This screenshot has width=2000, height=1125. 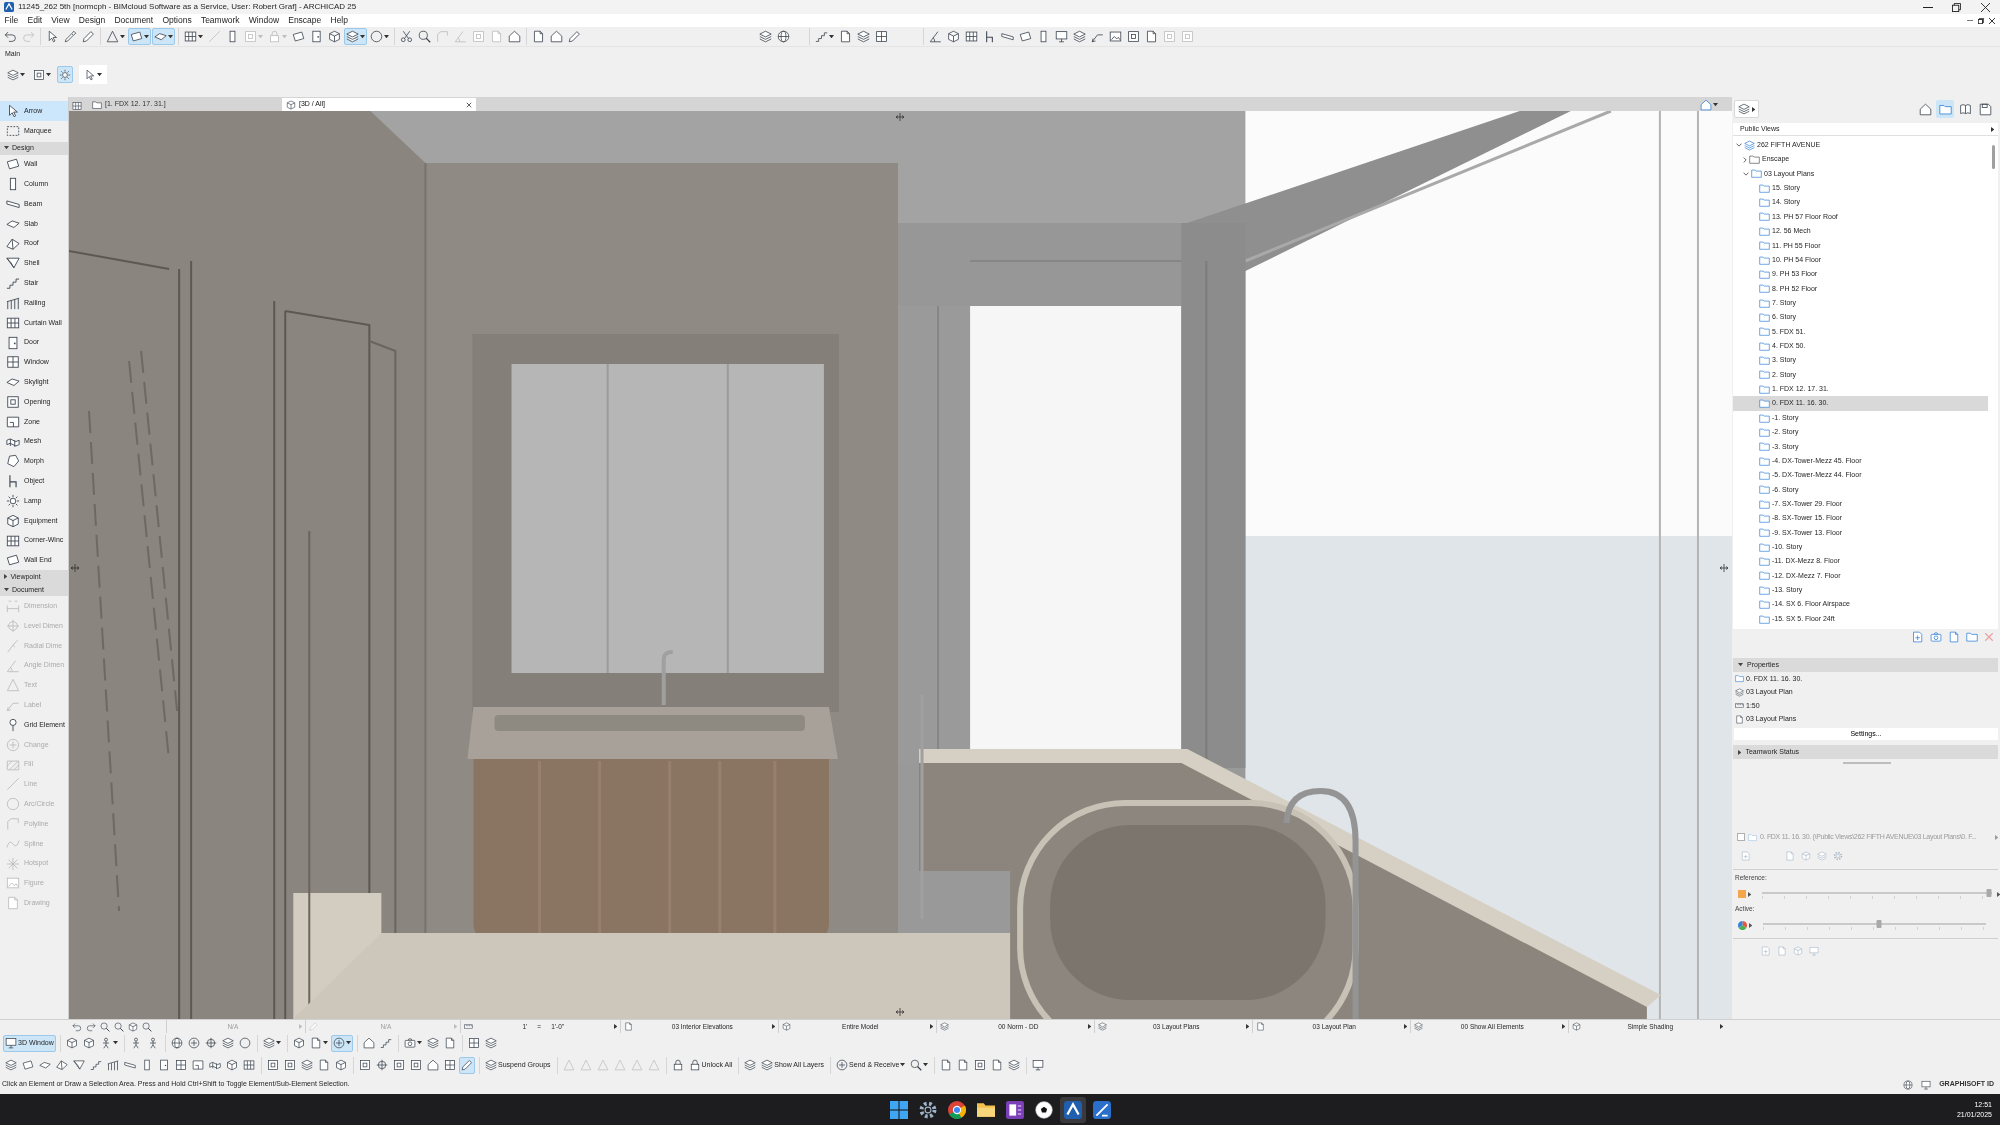 I want to click on notebook-icon, so click(x=1014, y=1109).